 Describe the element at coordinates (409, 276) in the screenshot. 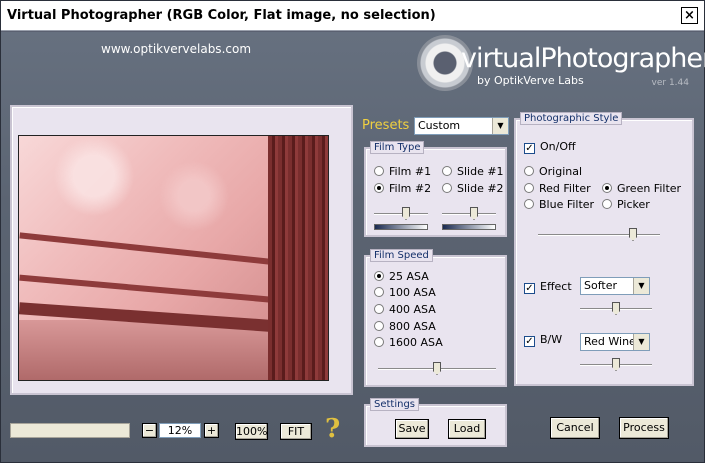

I see `radio-label: 25 ASA` at that location.